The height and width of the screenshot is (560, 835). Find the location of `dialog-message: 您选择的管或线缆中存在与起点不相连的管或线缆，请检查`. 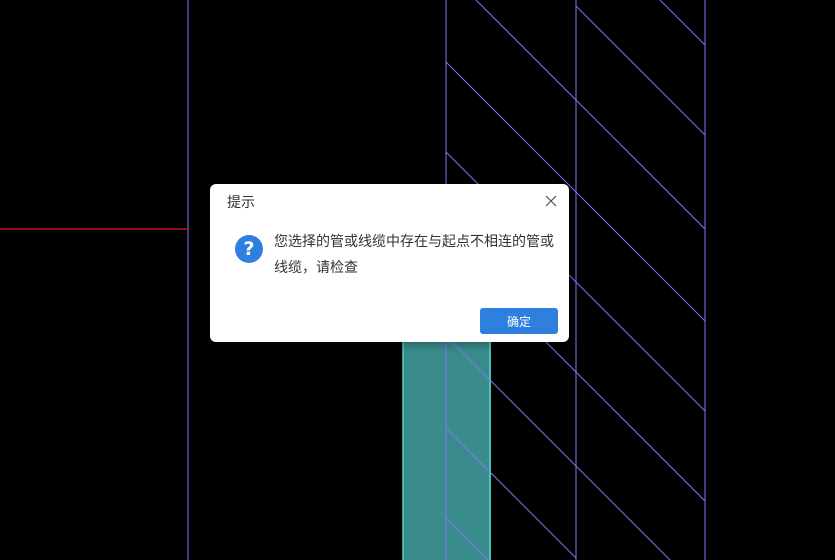

dialog-message: 您选择的管或线缆中存在与起点不相连的管或线缆，请检查 is located at coordinates (414, 255).